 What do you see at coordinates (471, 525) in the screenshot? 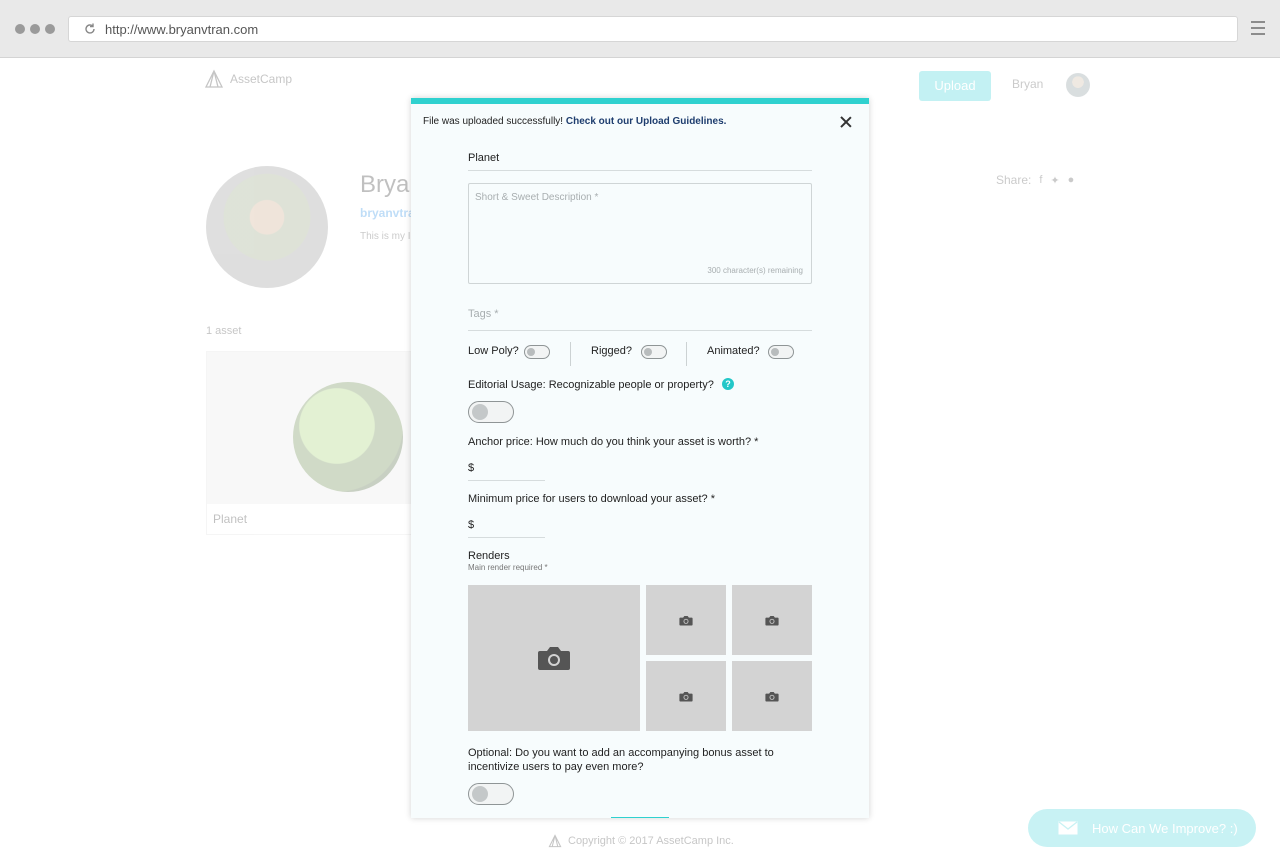
I see `minimum-price-input: $` at bounding box center [471, 525].